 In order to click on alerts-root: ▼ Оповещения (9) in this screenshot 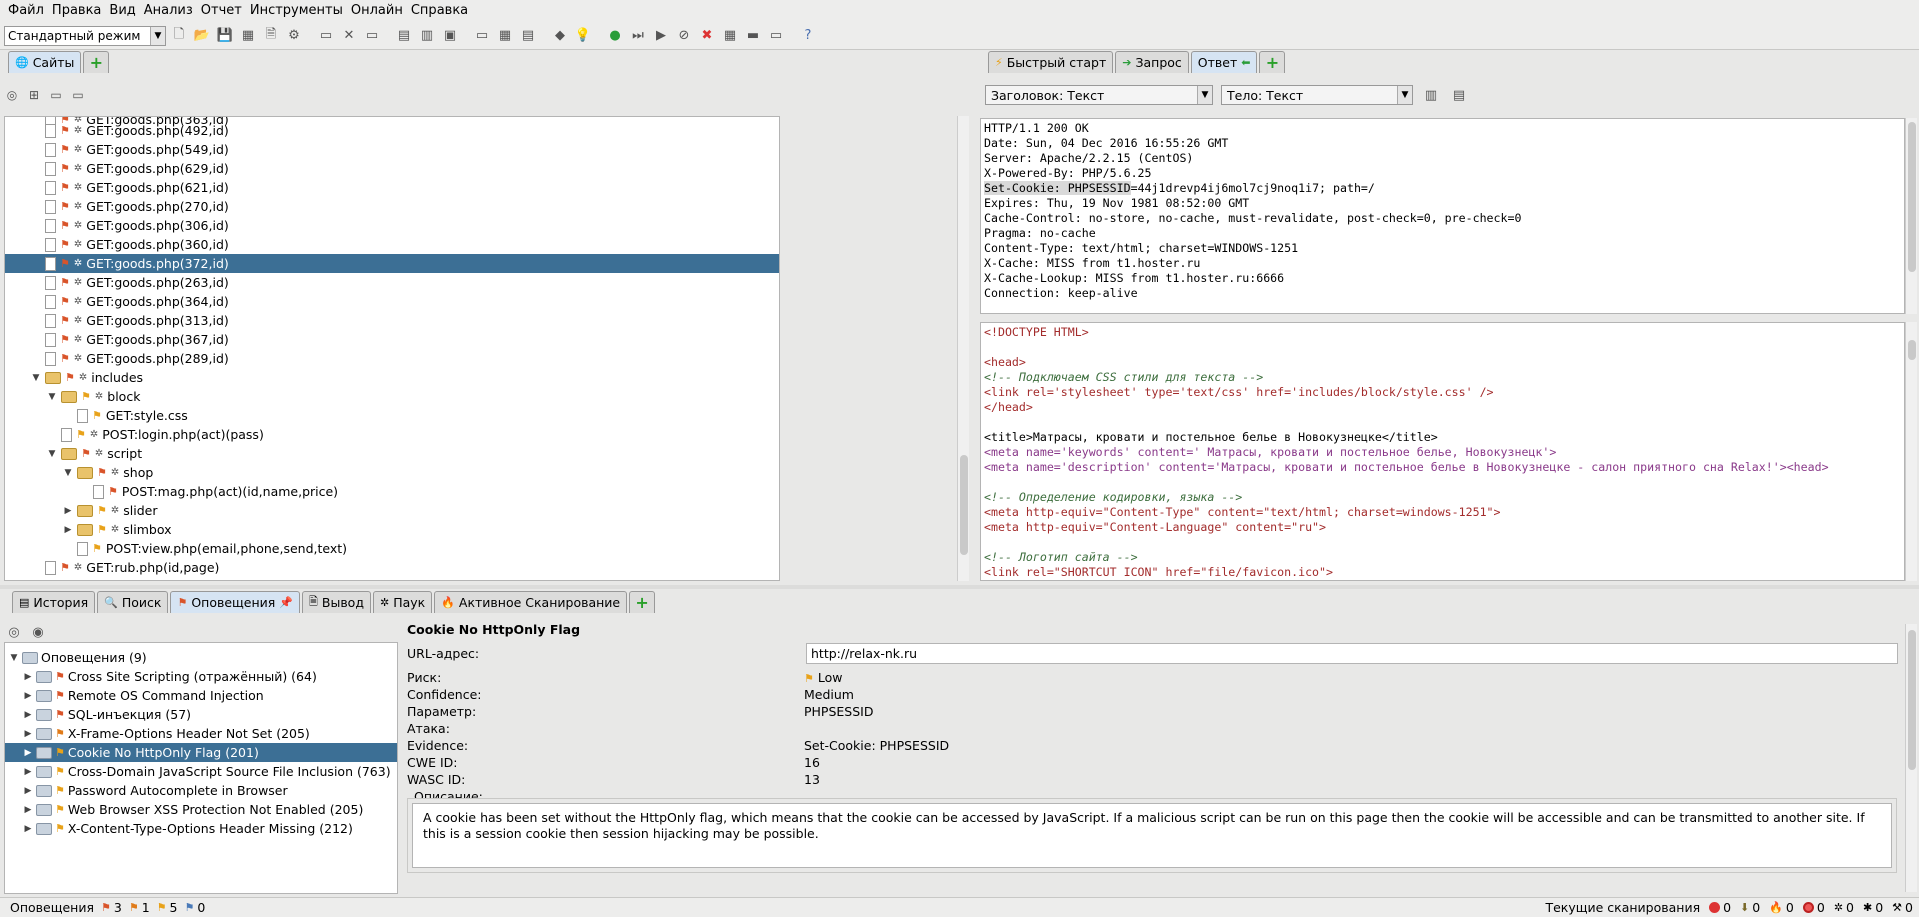, I will do `click(78, 657)`.